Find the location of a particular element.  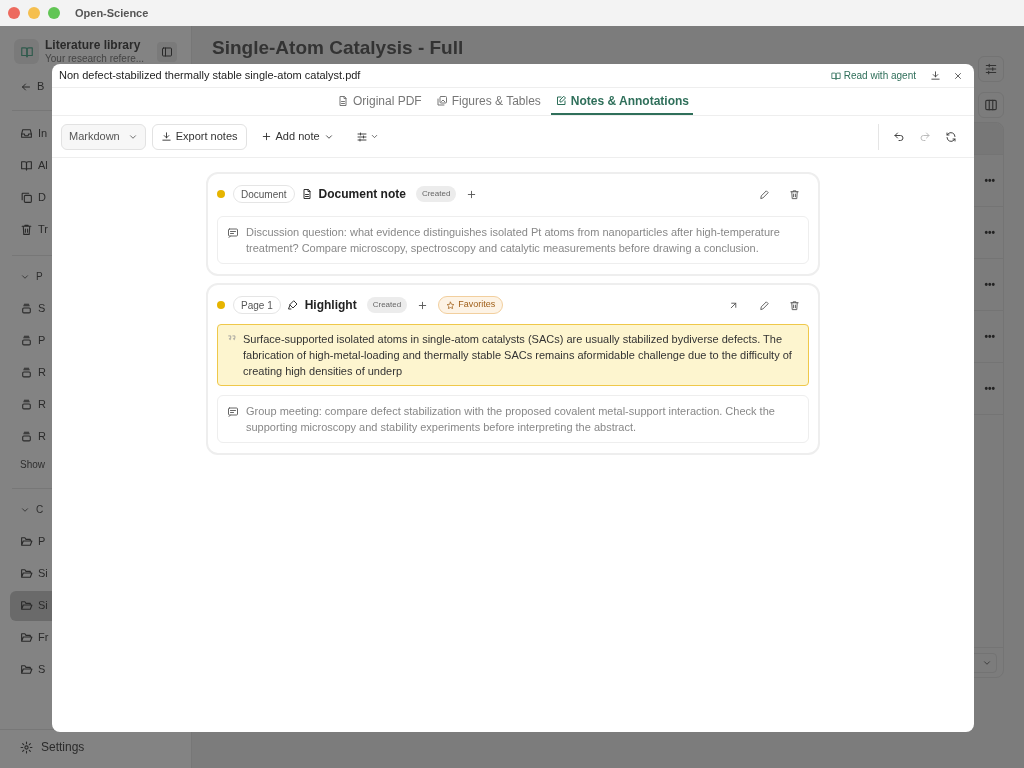

file-name: Non defect-stabilized thermally stable single-atom catalyst.pdf is located at coordinates (210, 76).